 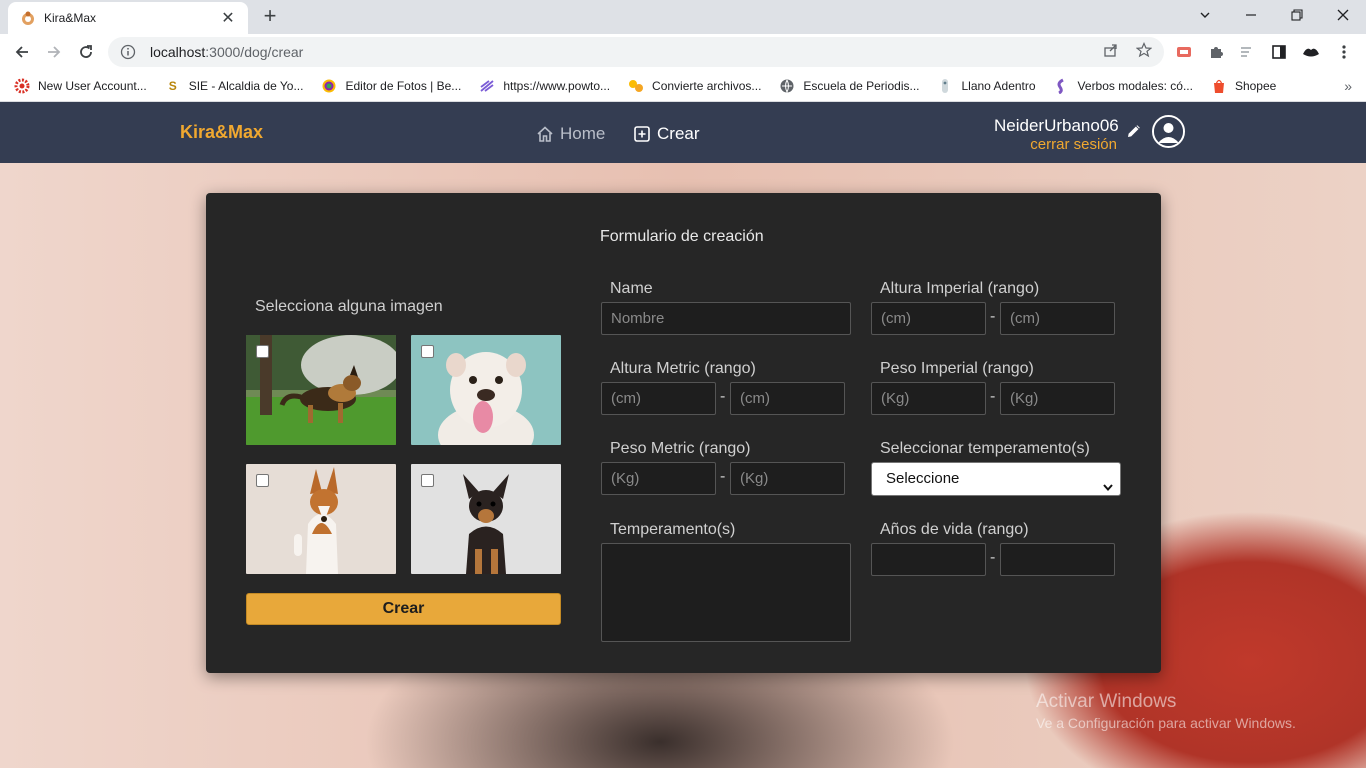 I want to click on bookmark-label: Llano Adentro, so click(x=998, y=85).